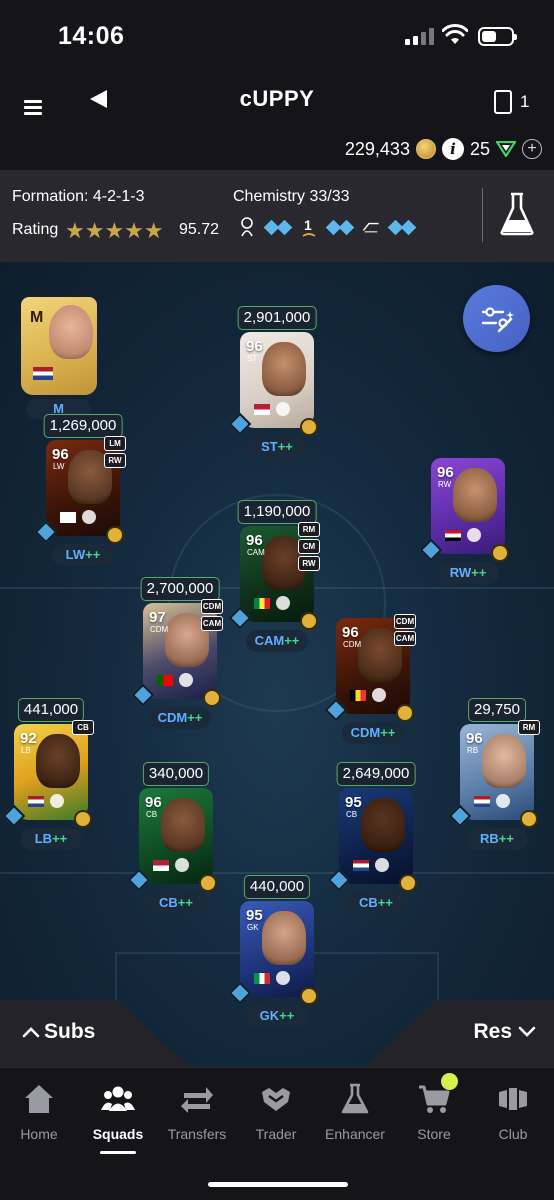 The image size is (554, 1200). What do you see at coordinates (355, 1134) in the screenshot?
I see `nav-label-enhancer: Enhancer` at bounding box center [355, 1134].